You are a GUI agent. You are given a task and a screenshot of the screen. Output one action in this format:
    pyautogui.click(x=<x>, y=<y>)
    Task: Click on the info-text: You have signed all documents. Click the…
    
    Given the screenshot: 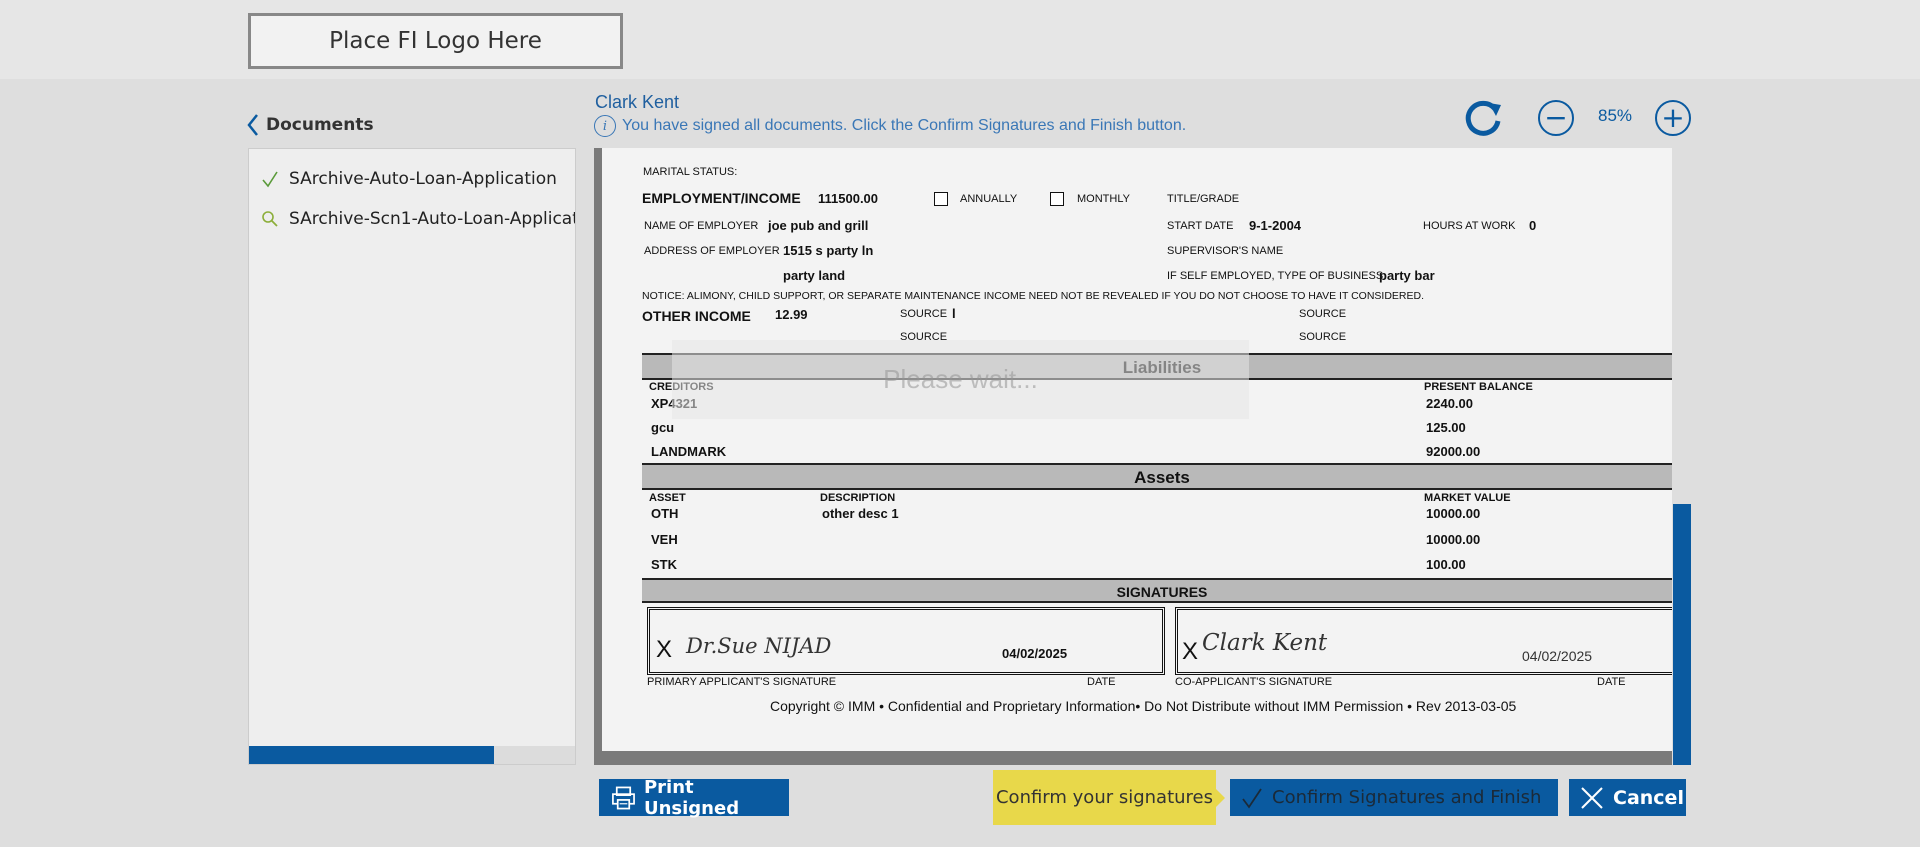 What is the action you would take?
    pyautogui.click(x=904, y=125)
    